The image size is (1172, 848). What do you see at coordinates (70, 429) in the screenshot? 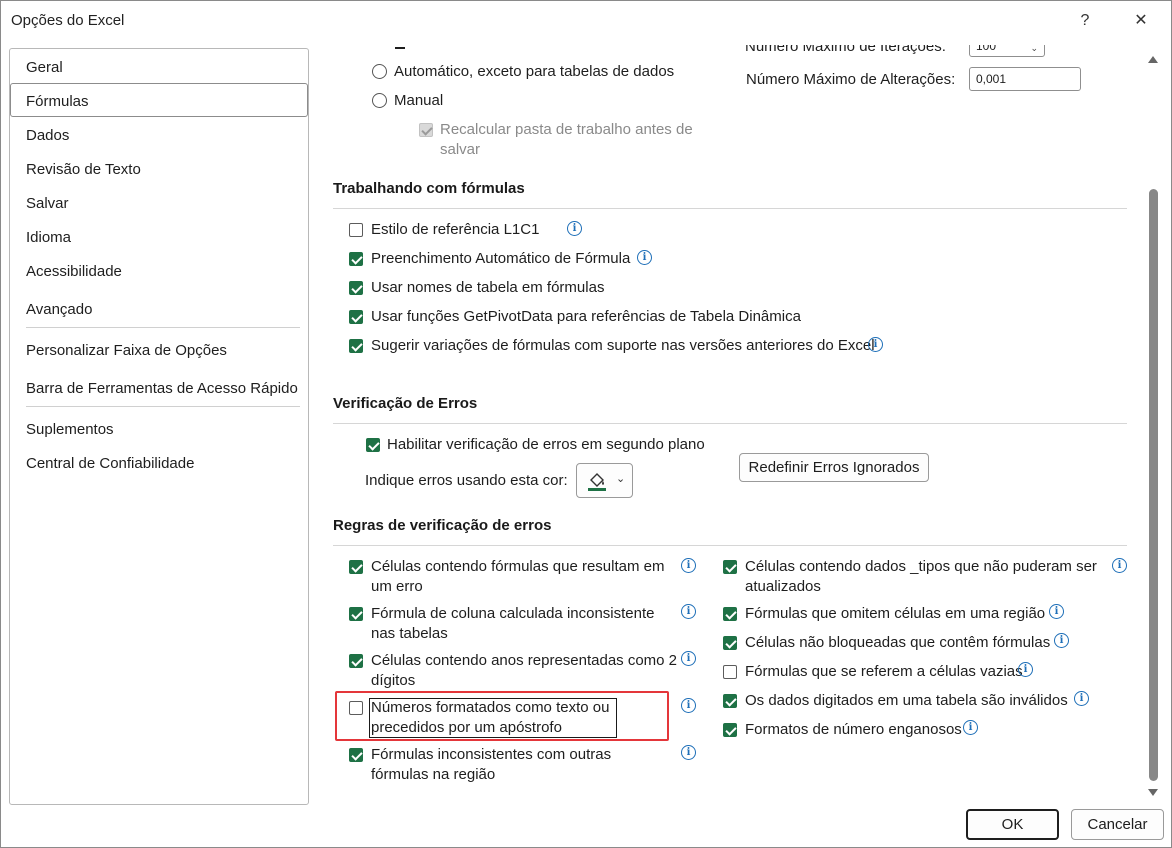
I see `sidebar-item-suplementos: Suplementos` at bounding box center [70, 429].